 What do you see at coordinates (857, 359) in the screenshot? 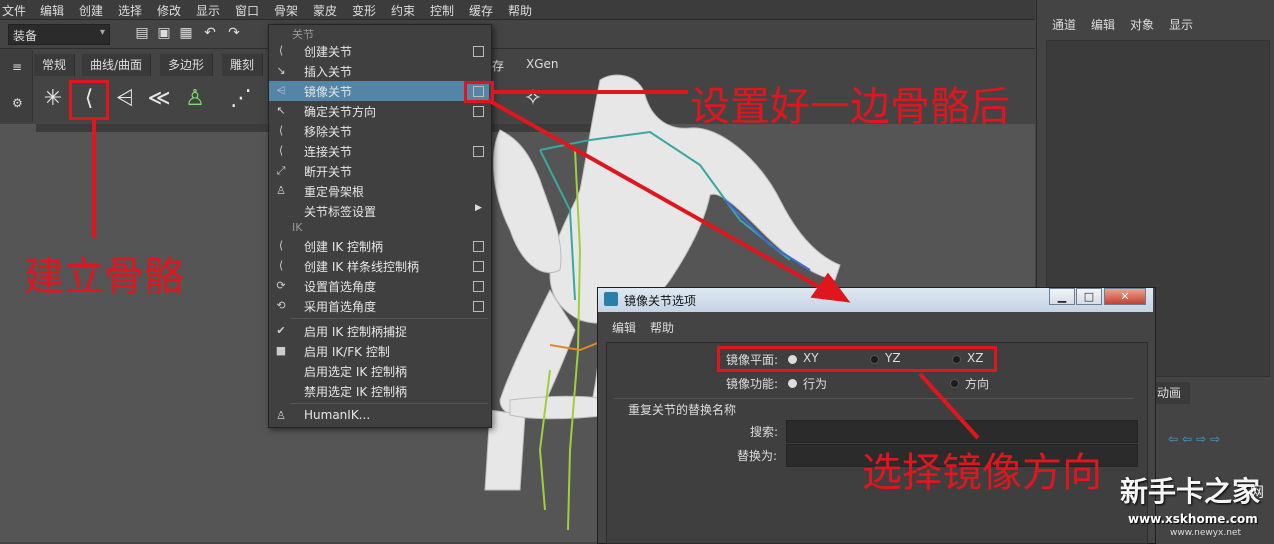
I see `mirror-plane-highlight` at bounding box center [857, 359].